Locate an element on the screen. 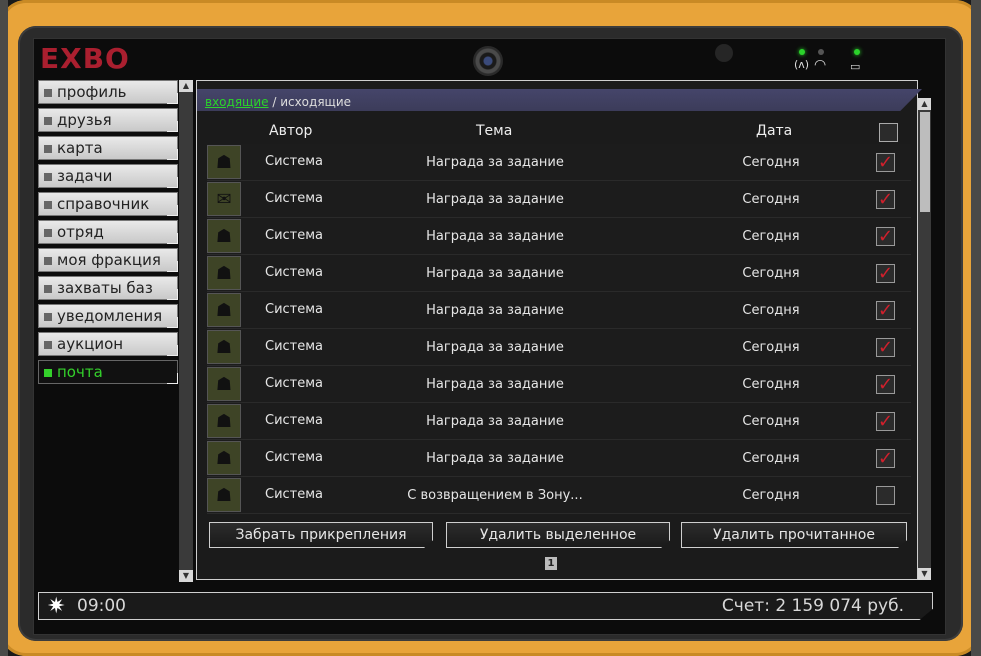 This screenshot has height=656, width=981. sidebar-item-mail: почта is located at coordinates (108, 372).